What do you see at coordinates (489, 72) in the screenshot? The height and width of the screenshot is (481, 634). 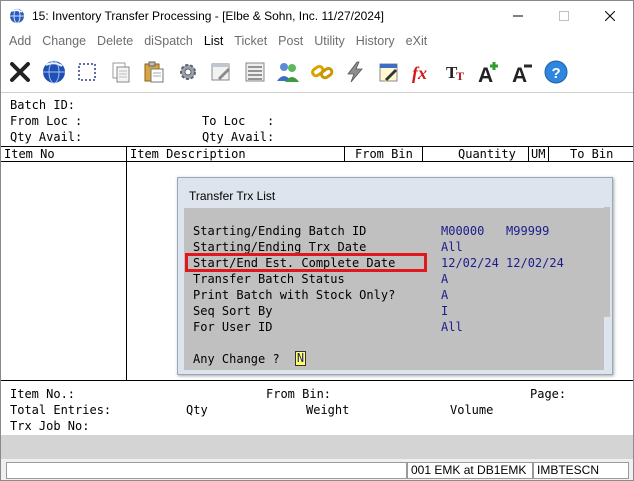 I see `increase-font-icon: A` at bounding box center [489, 72].